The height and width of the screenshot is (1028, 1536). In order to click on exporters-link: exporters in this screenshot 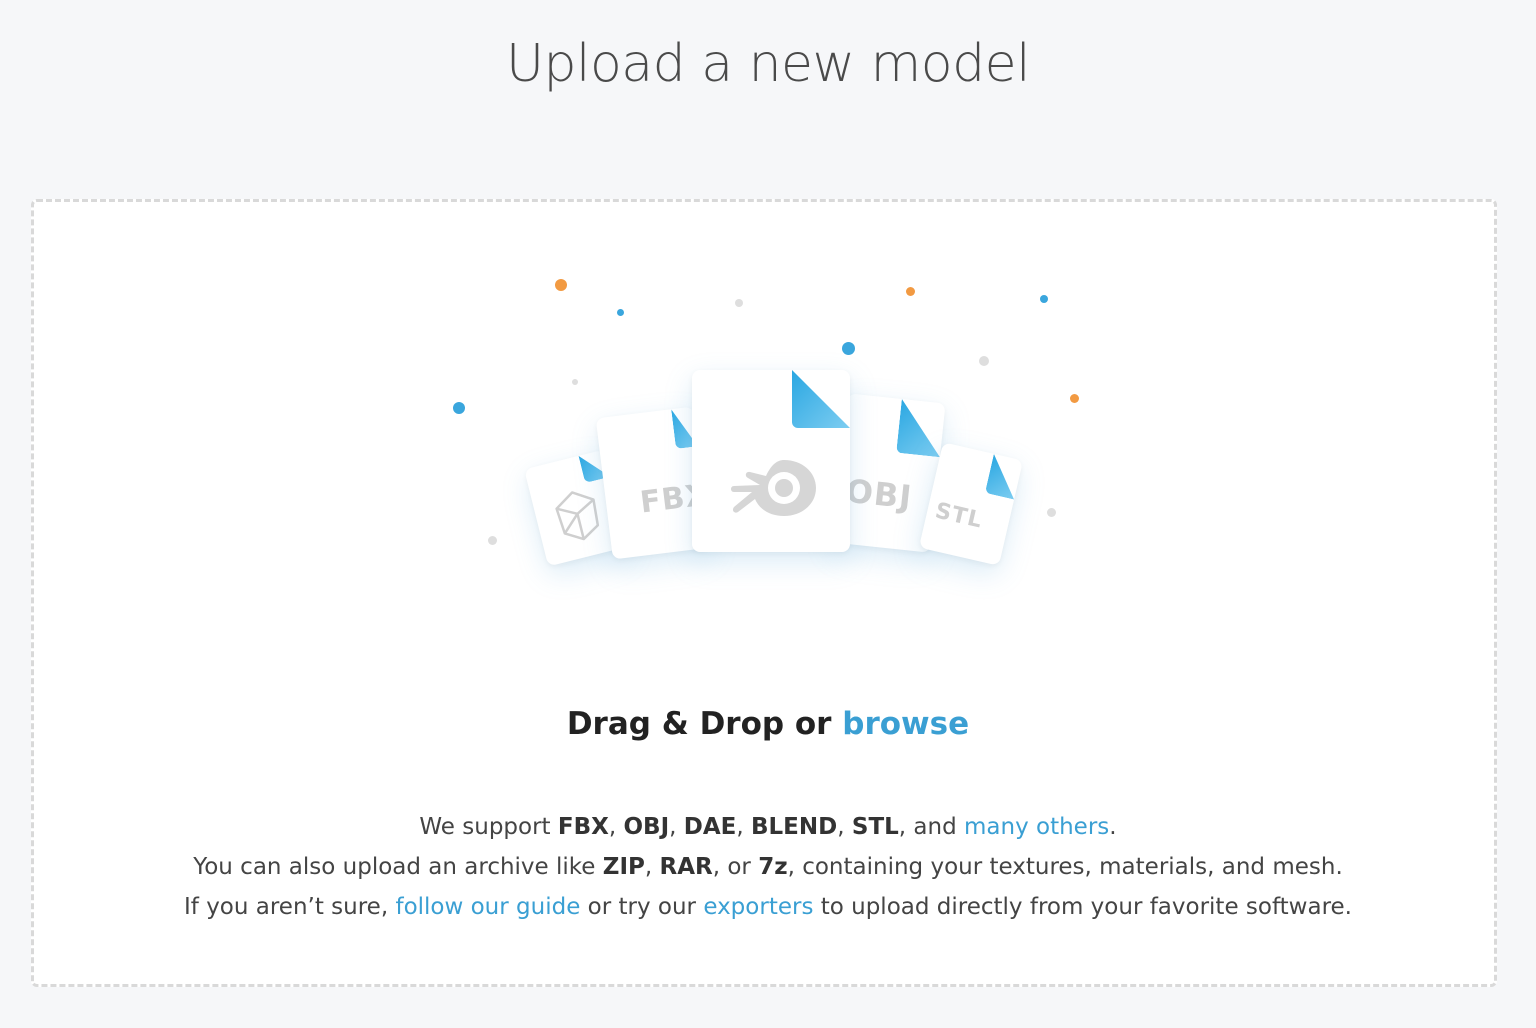, I will do `click(758, 907)`.